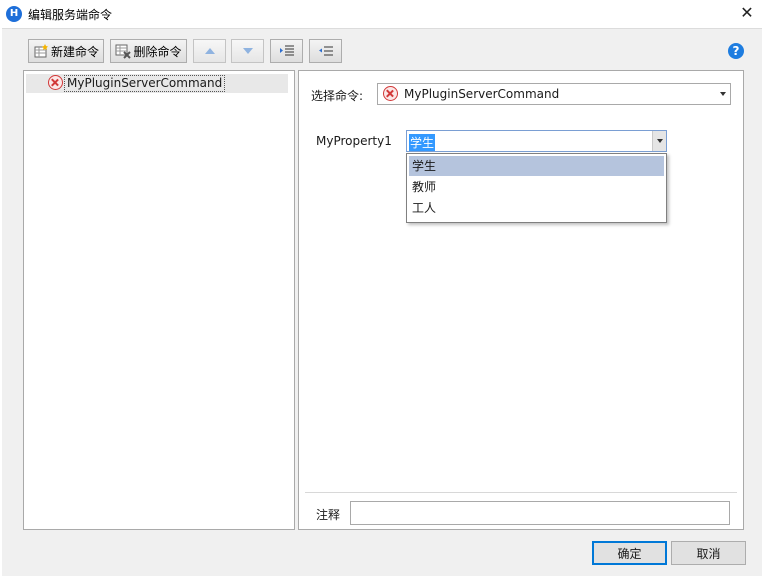 The image size is (766, 580). What do you see at coordinates (736, 51) in the screenshot?
I see `help-icon: ?` at bounding box center [736, 51].